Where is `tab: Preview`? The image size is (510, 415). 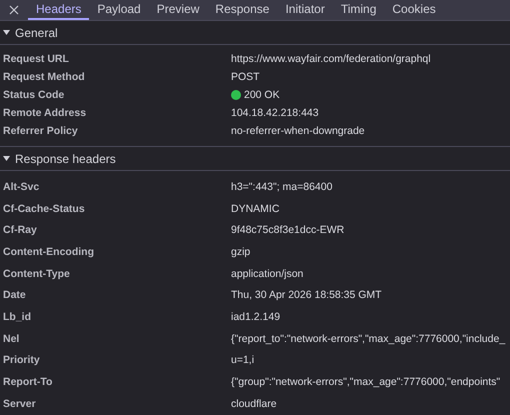
tab: Preview is located at coordinates (178, 10).